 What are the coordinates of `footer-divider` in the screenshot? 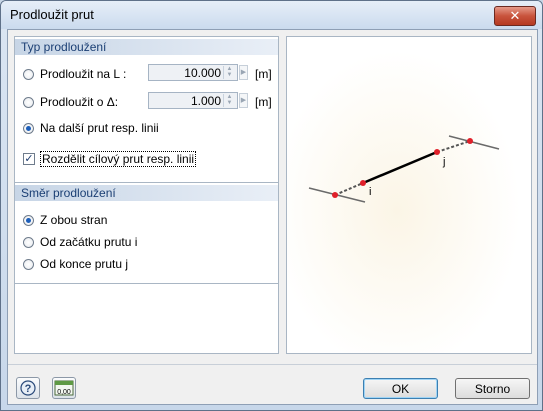 It's located at (272, 364).